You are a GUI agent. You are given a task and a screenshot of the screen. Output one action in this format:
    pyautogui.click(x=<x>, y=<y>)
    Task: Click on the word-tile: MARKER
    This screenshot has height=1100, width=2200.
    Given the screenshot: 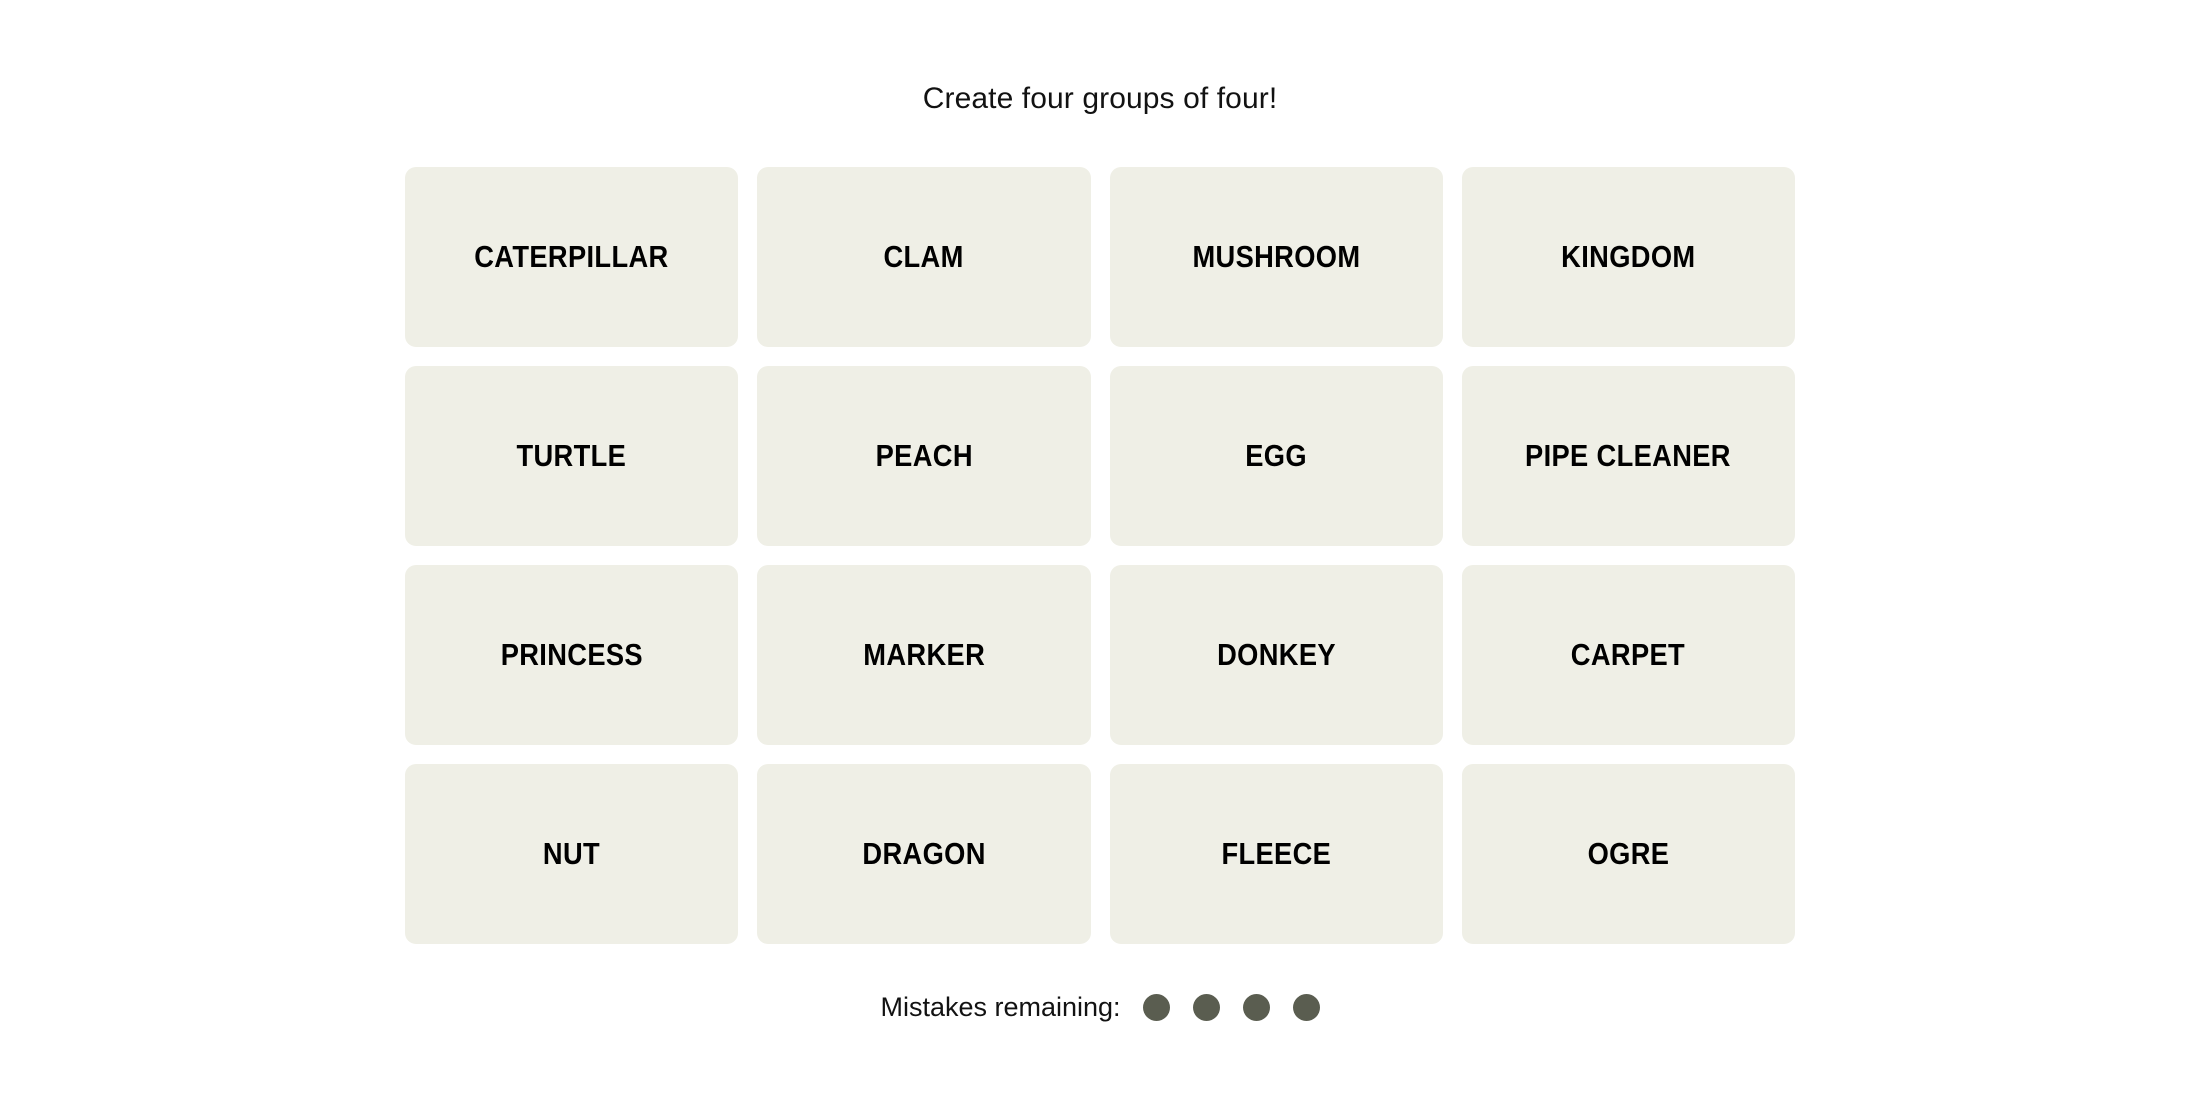 What is the action you would take?
    pyautogui.click(x=924, y=655)
    